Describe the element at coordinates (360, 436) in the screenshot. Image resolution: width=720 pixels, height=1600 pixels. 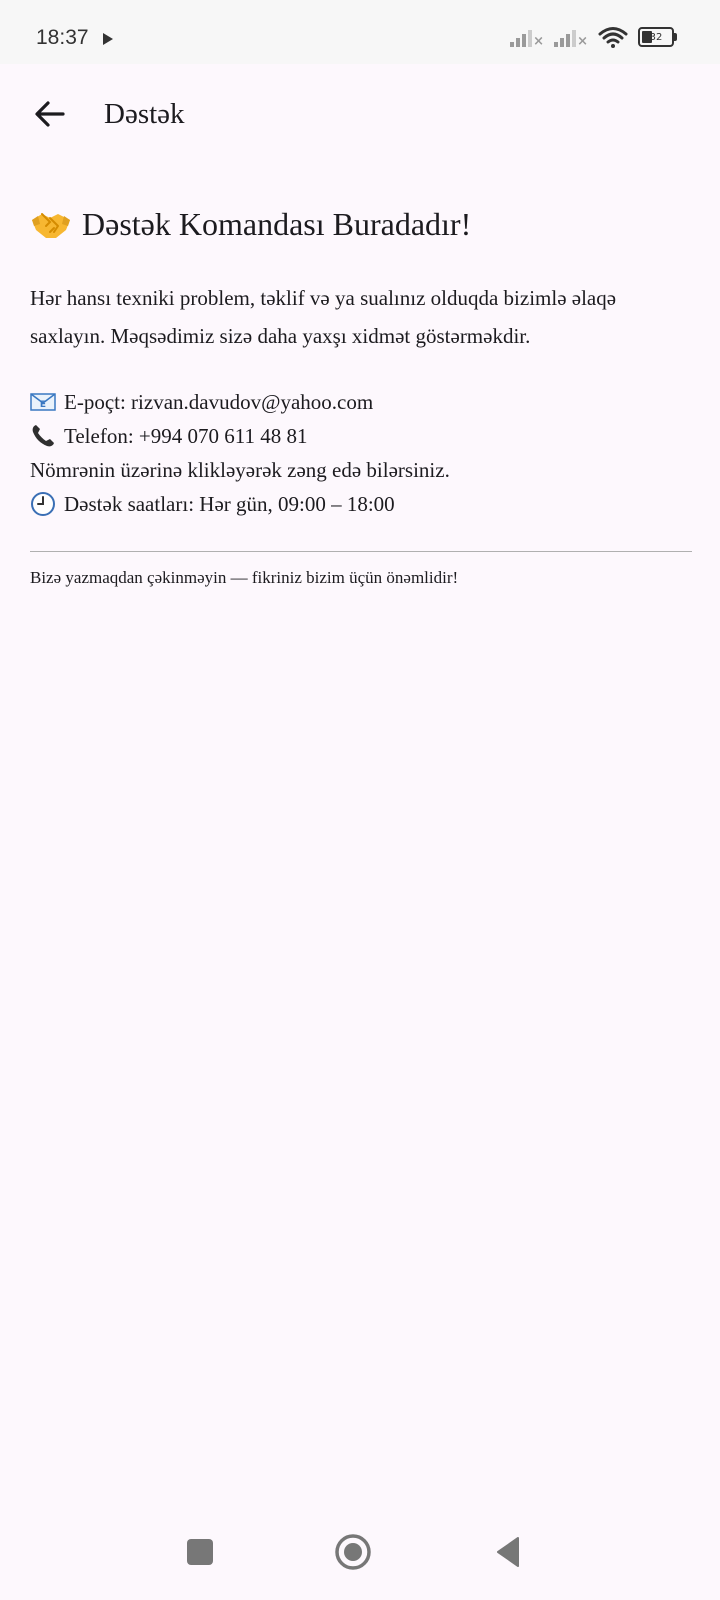
I see `phone-link: Telefon: +994 070 611 48 81` at that location.